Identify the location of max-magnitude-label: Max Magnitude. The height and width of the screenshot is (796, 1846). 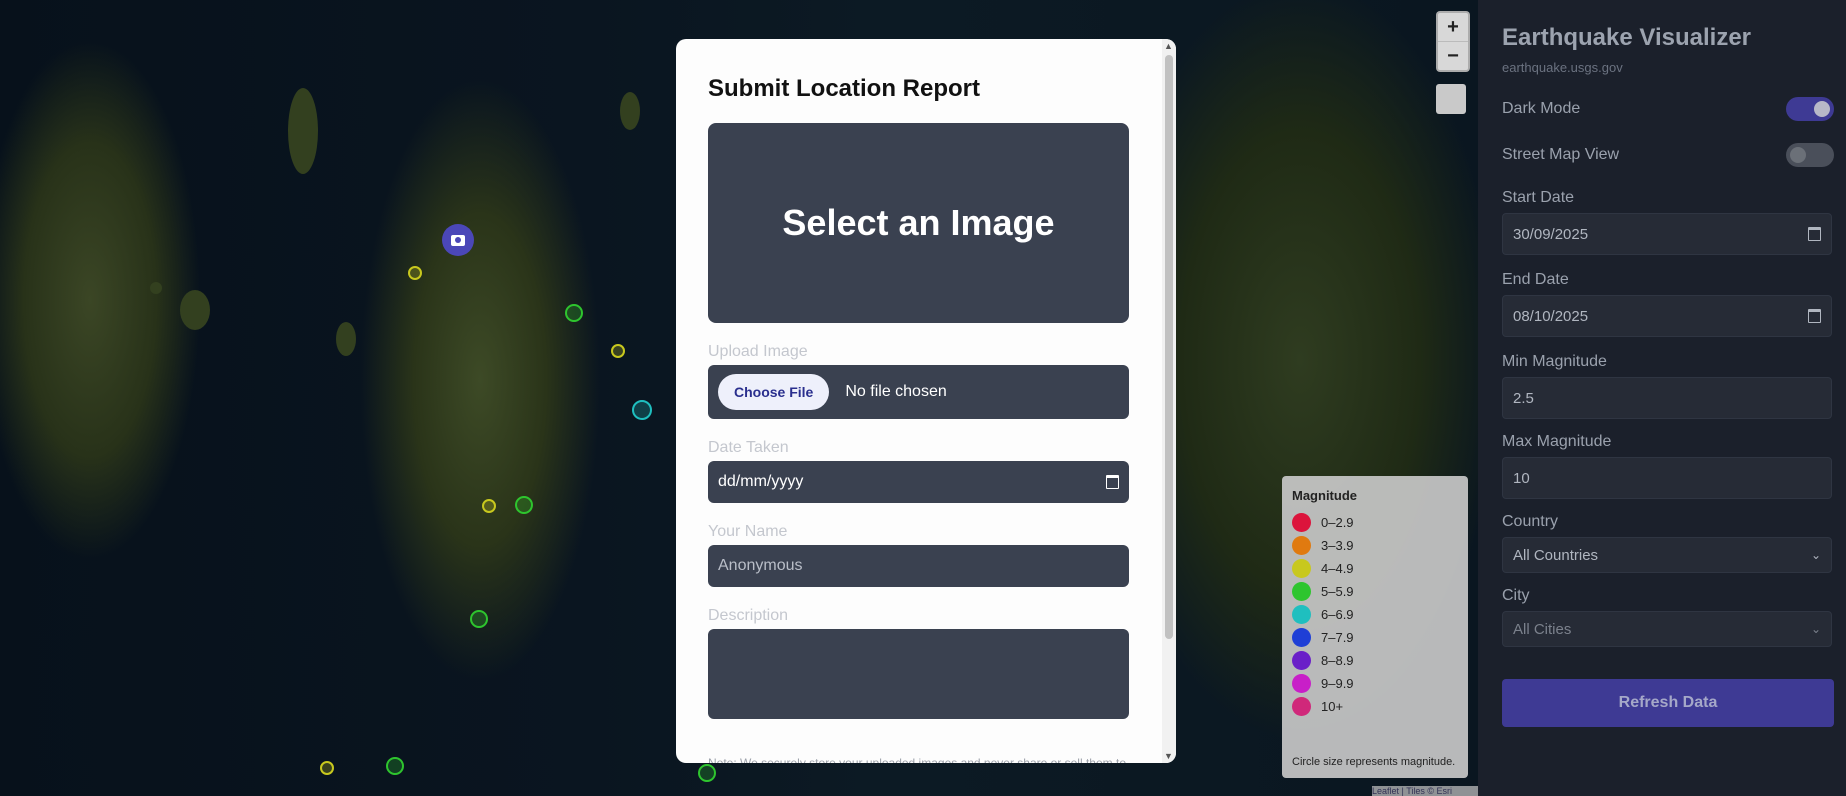
(1557, 441).